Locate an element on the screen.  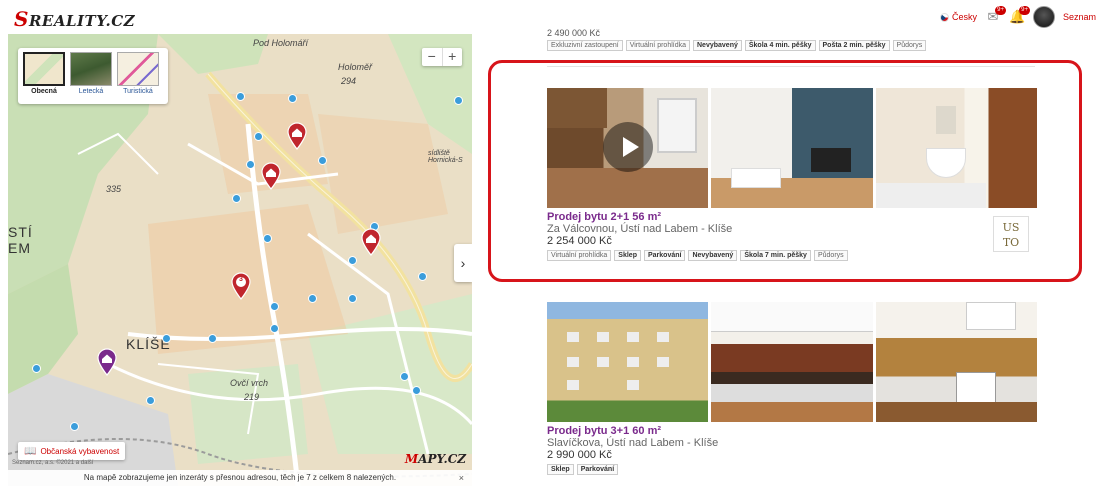
place-label: EM is located at coordinates (19, 248).